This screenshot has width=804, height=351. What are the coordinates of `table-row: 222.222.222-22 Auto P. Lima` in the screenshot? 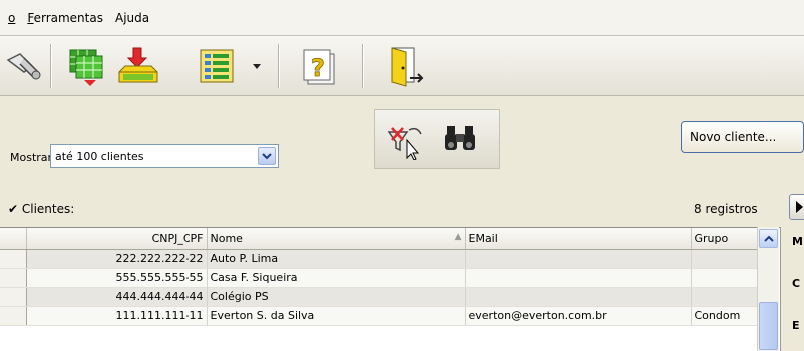 It's located at (385, 259).